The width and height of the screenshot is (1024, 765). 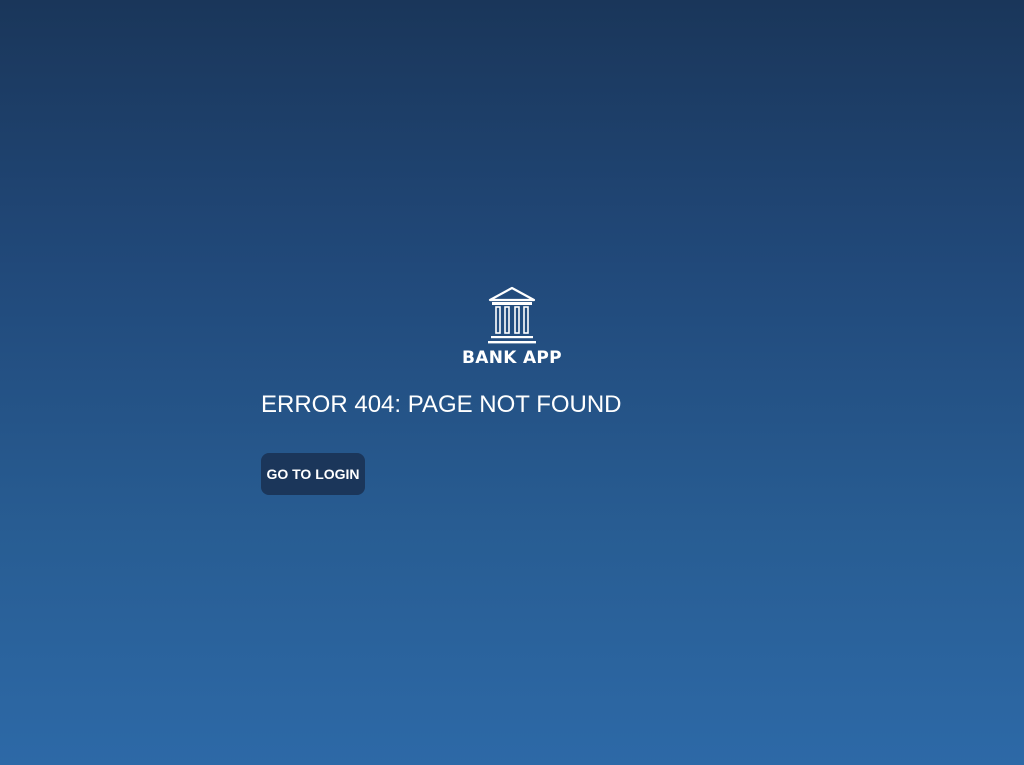 What do you see at coordinates (512, 315) in the screenshot?
I see `bank-building-icon` at bounding box center [512, 315].